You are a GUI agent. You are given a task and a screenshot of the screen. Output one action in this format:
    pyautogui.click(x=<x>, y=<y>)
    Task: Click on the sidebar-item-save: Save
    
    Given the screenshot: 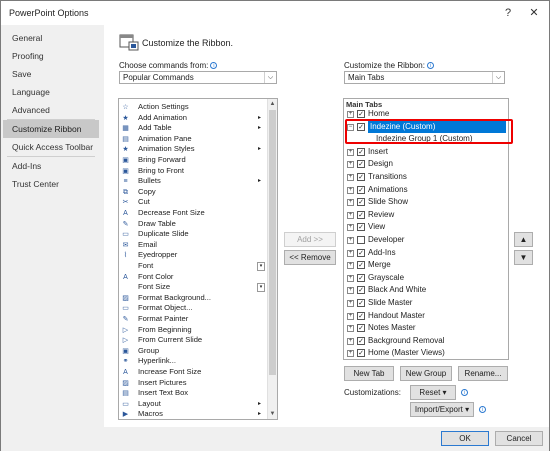 What is the action you would take?
    pyautogui.click(x=51, y=74)
    